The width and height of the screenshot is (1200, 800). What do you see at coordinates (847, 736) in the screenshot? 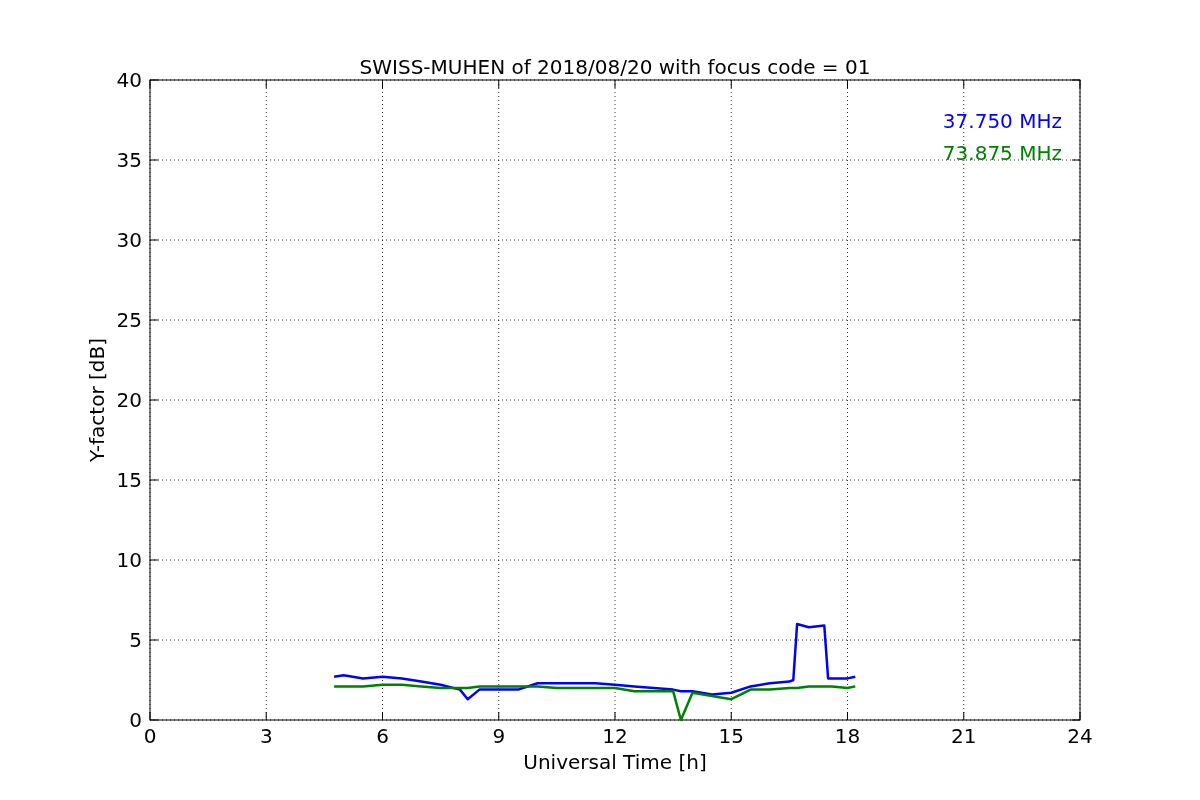
I see `x-tick-label: 18` at bounding box center [847, 736].